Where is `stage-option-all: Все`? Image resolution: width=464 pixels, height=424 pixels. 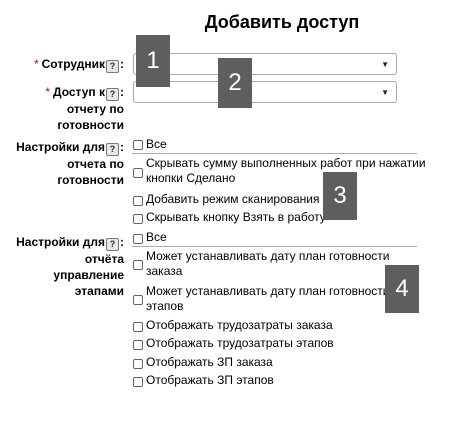
stage-option-all: Все is located at coordinates (156, 237).